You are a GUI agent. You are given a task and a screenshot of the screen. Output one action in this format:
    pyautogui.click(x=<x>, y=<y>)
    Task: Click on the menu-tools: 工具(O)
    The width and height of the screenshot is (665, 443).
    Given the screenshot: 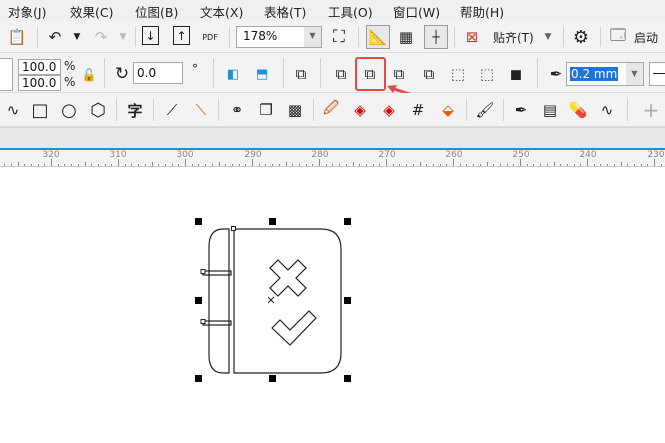 What is the action you would take?
    pyautogui.click(x=350, y=11)
    